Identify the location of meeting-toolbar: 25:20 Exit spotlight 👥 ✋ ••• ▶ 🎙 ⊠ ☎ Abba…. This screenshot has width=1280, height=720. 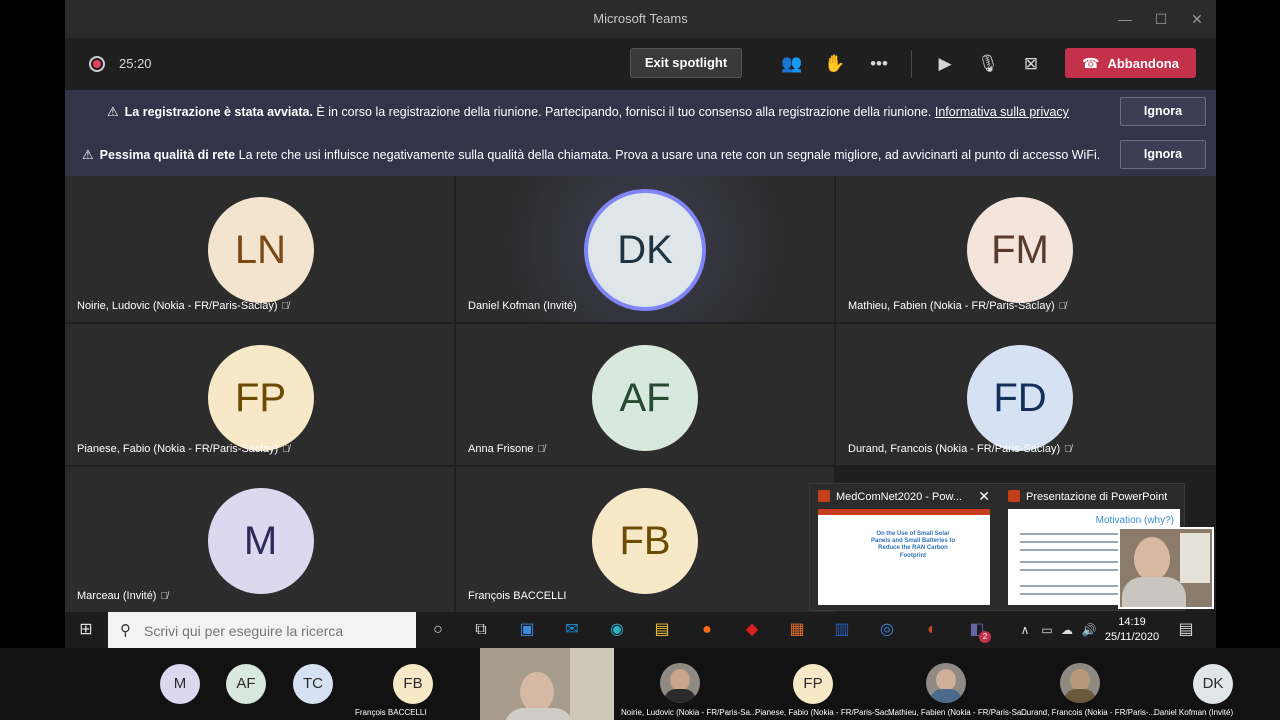
(640, 64).